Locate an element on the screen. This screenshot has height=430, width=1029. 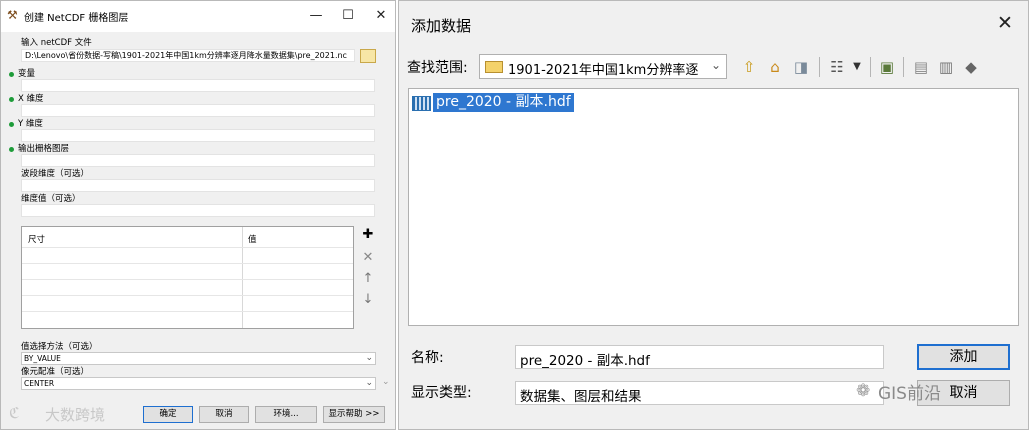
show-help-button: 显示帮助 >> is located at coordinates (354, 414).